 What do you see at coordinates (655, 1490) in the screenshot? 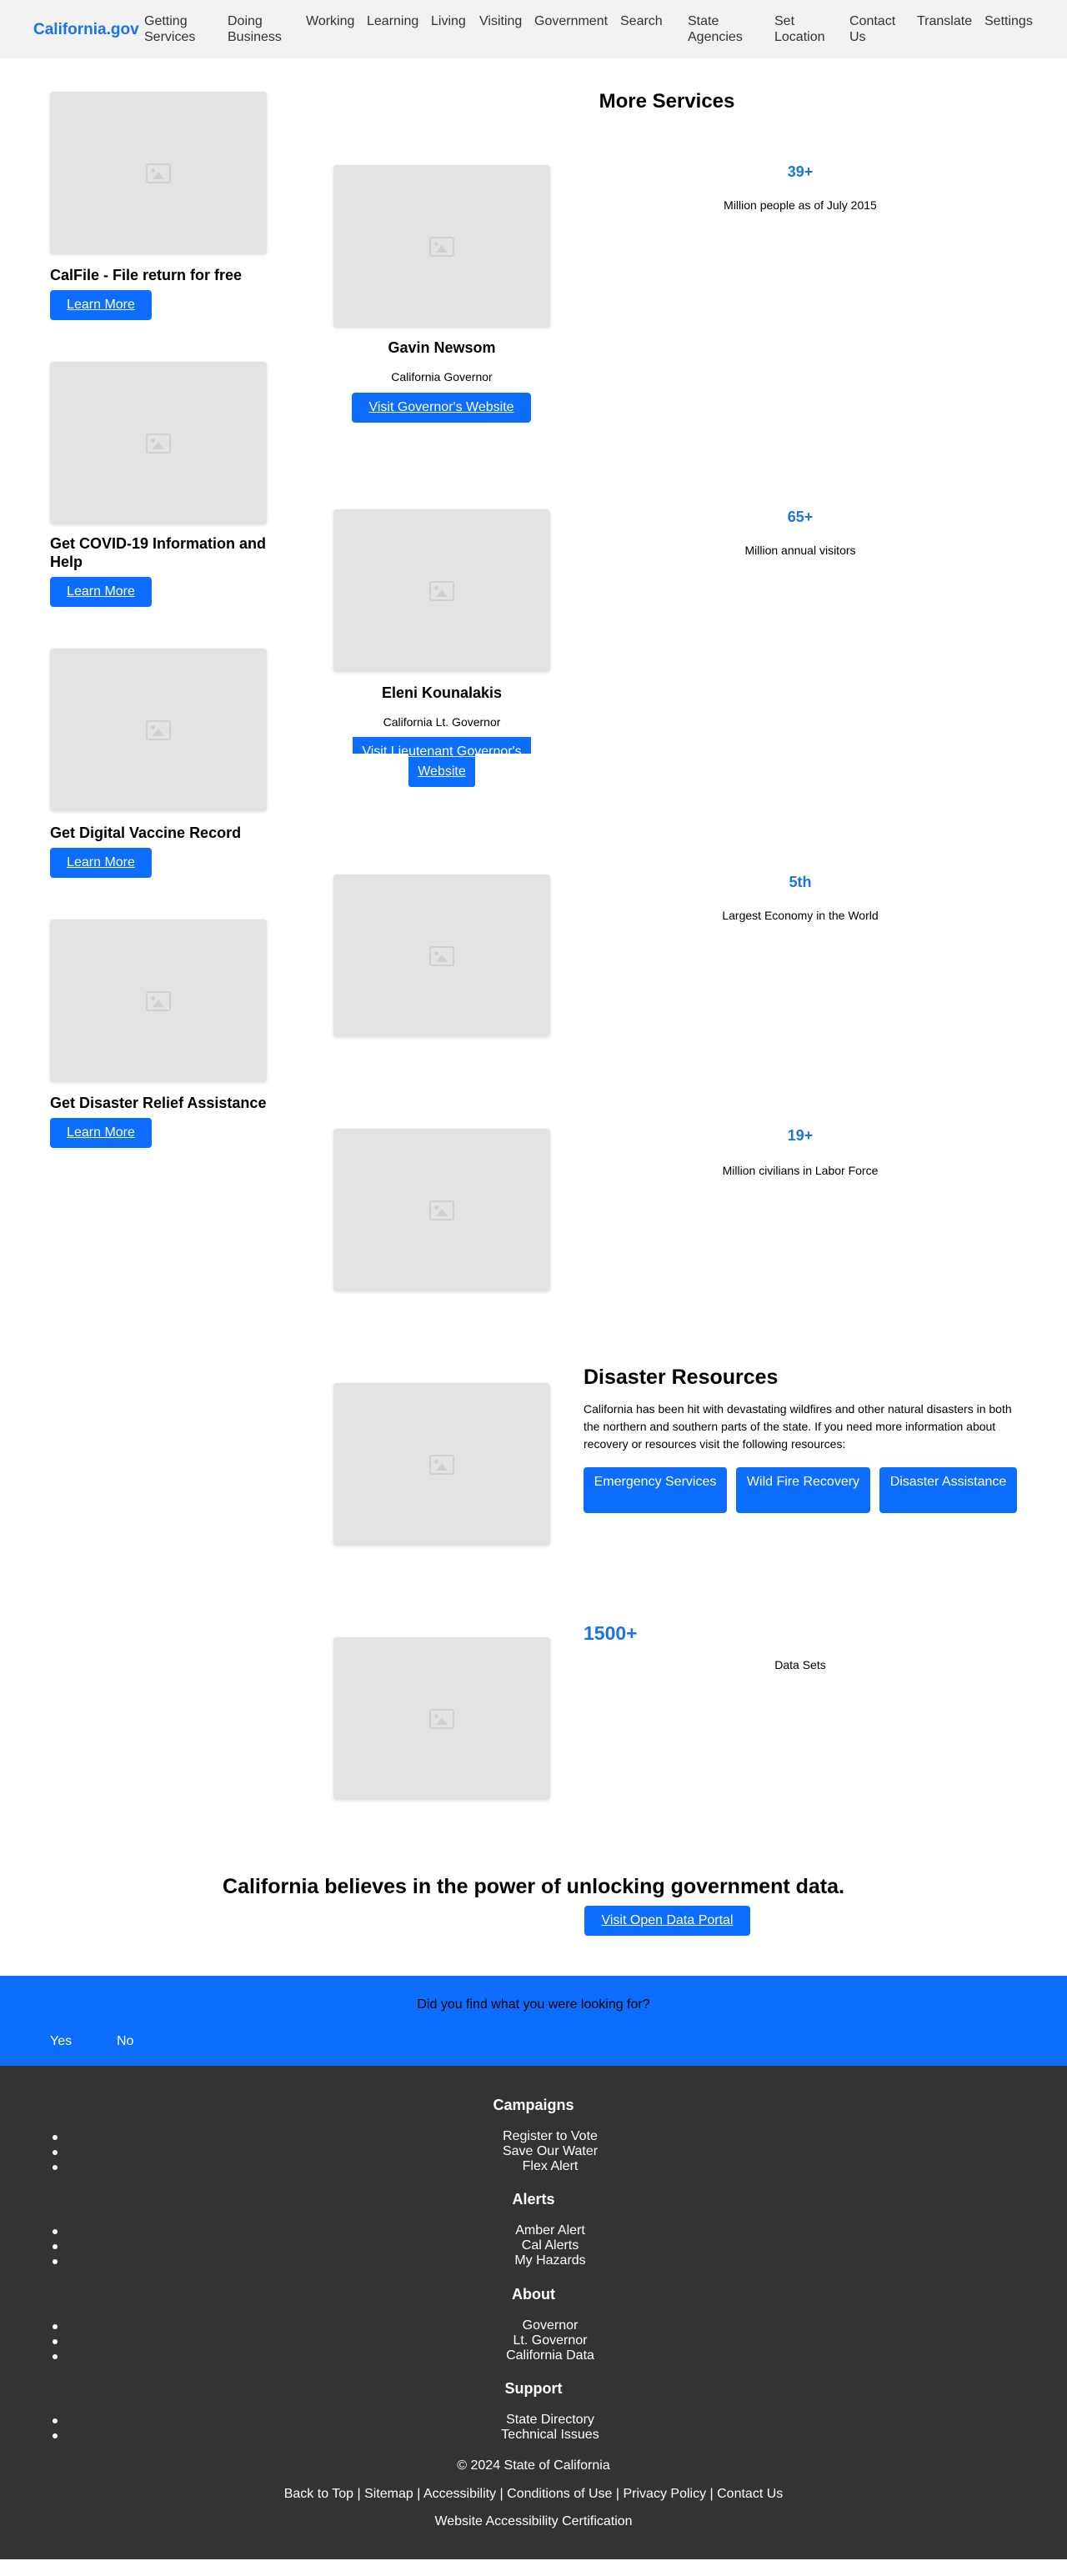
I see `emergency-services-button: Emergency Services` at bounding box center [655, 1490].